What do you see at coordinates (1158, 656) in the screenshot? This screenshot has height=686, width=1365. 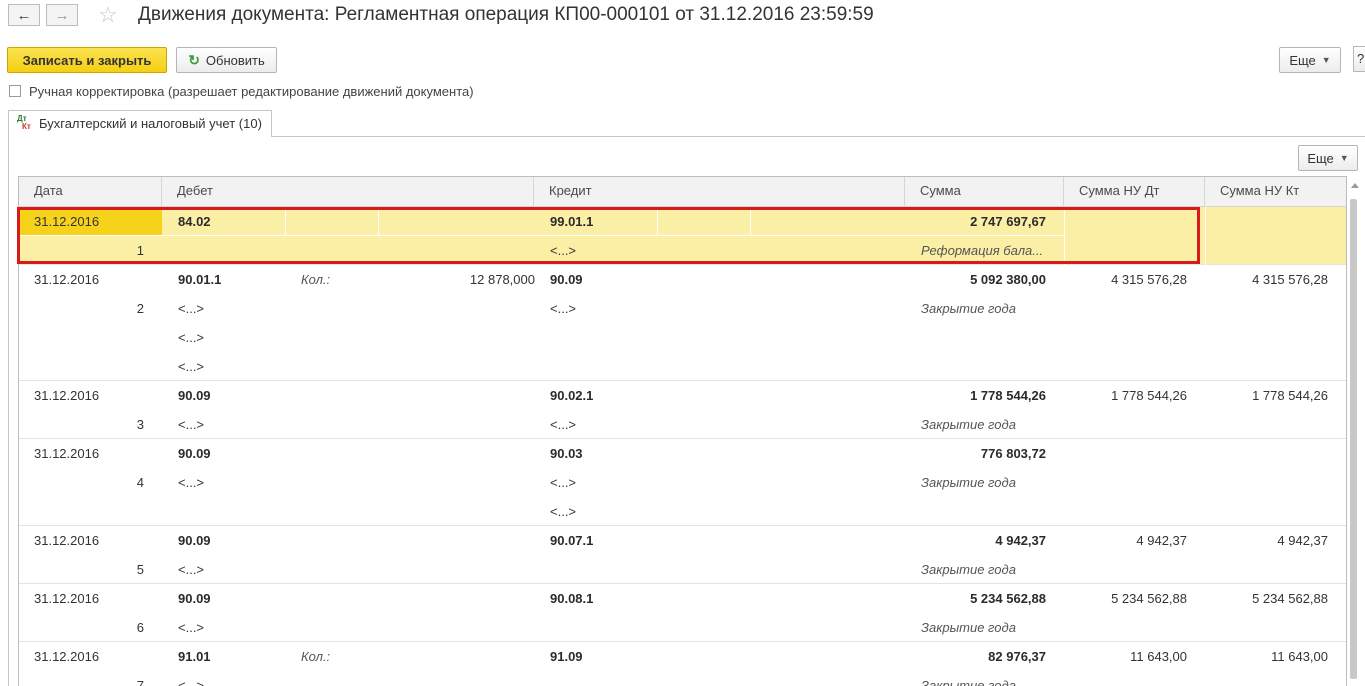 I see `cell-nu-dt: 11 643,00` at bounding box center [1158, 656].